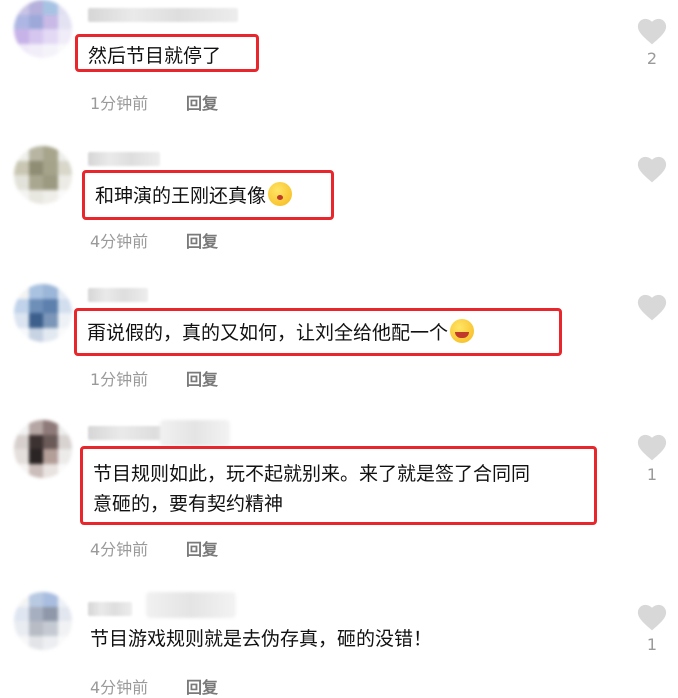 Image resolution: width=678 pixels, height=698 pixels. What do you see at coordinates (462, 331) in the screenshot?
I see `rolling-laughing-emoji` at bounding box center [462, 331].